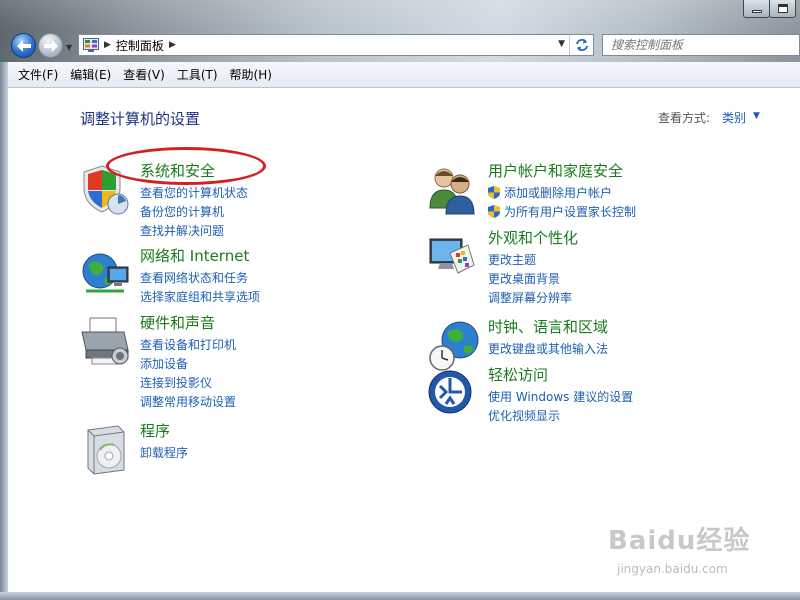  I want to click on watermark-url: jingyan.baidu.com, so click(672, 569).